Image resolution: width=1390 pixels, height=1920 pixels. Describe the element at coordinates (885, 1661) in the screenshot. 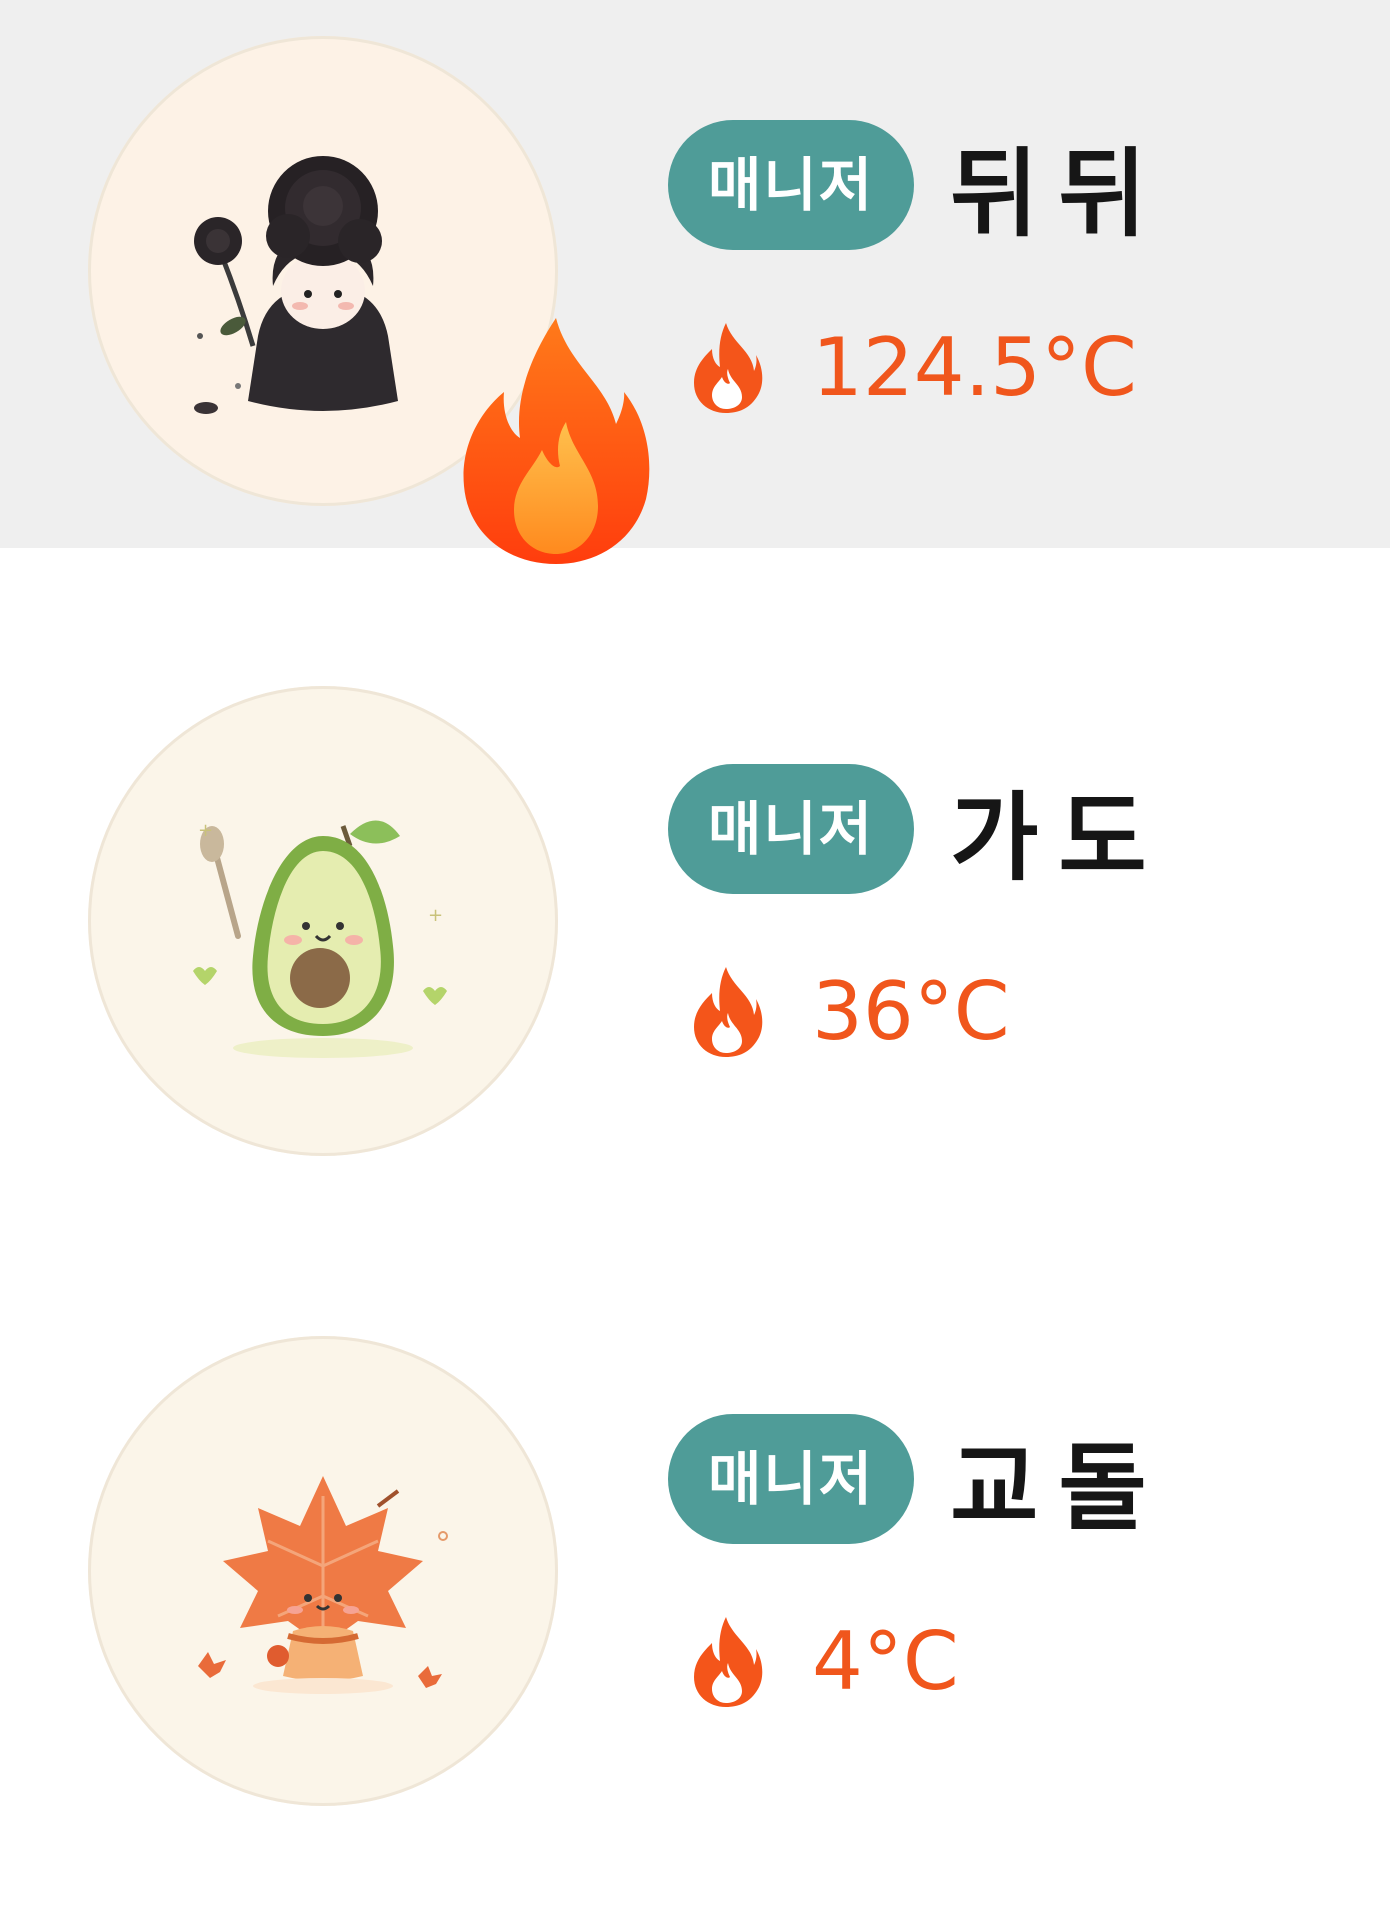

I see `manner-temperature: 4°C` at that location.